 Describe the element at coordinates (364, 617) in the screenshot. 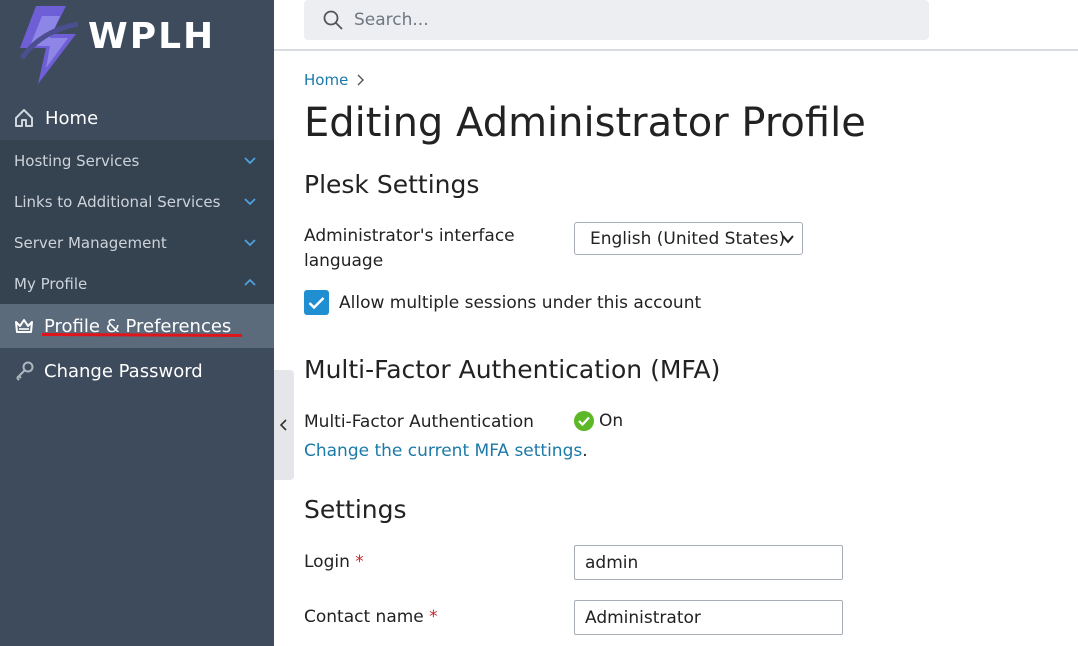

I see `contact-name-label-text: Contact name` at that location.